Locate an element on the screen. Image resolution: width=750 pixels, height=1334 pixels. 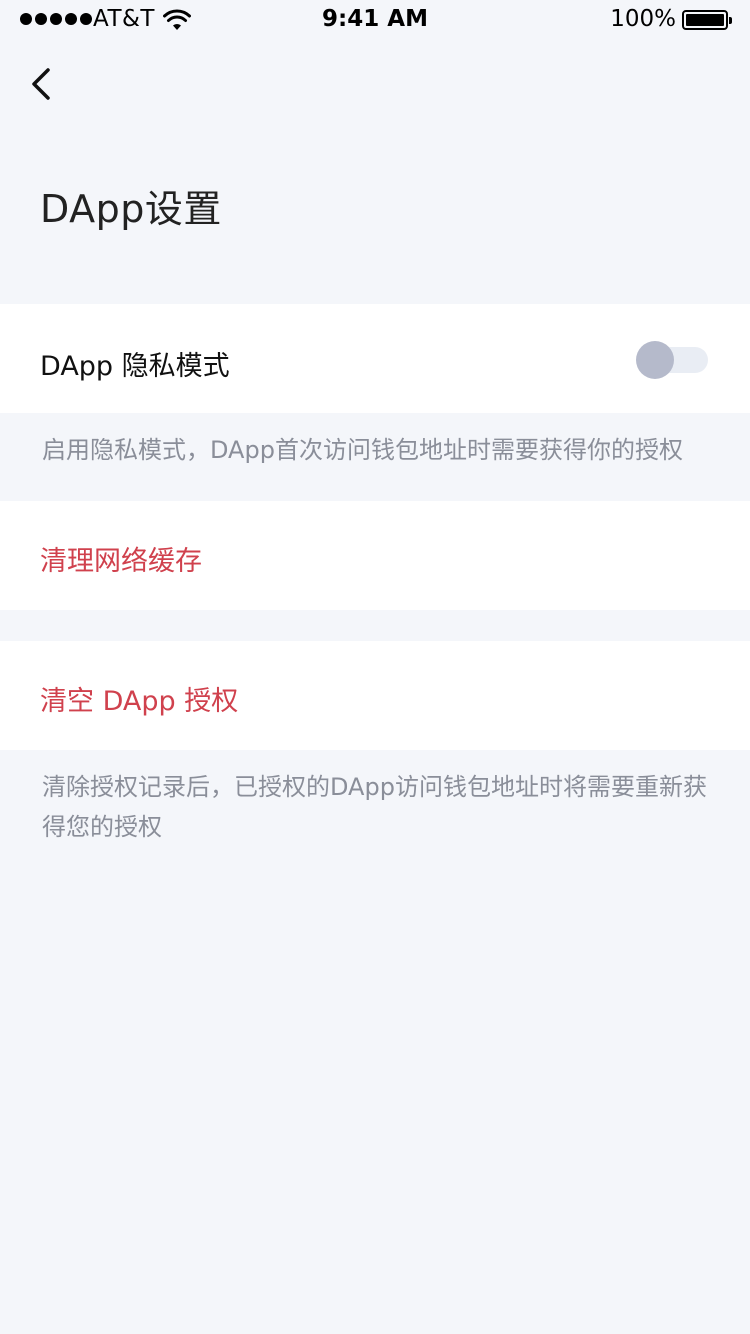
privacy-mode-label: DApp 隐私模式 is located at coordinates (135, 366).